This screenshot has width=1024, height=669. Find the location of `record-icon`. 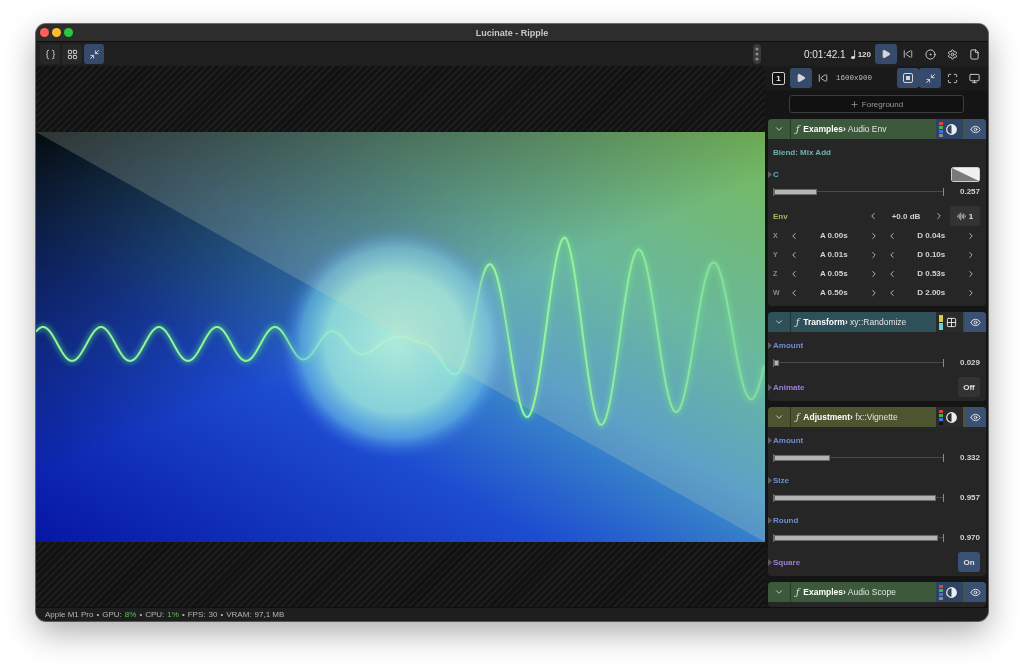

record-icon is located at coordinates (930, 54).